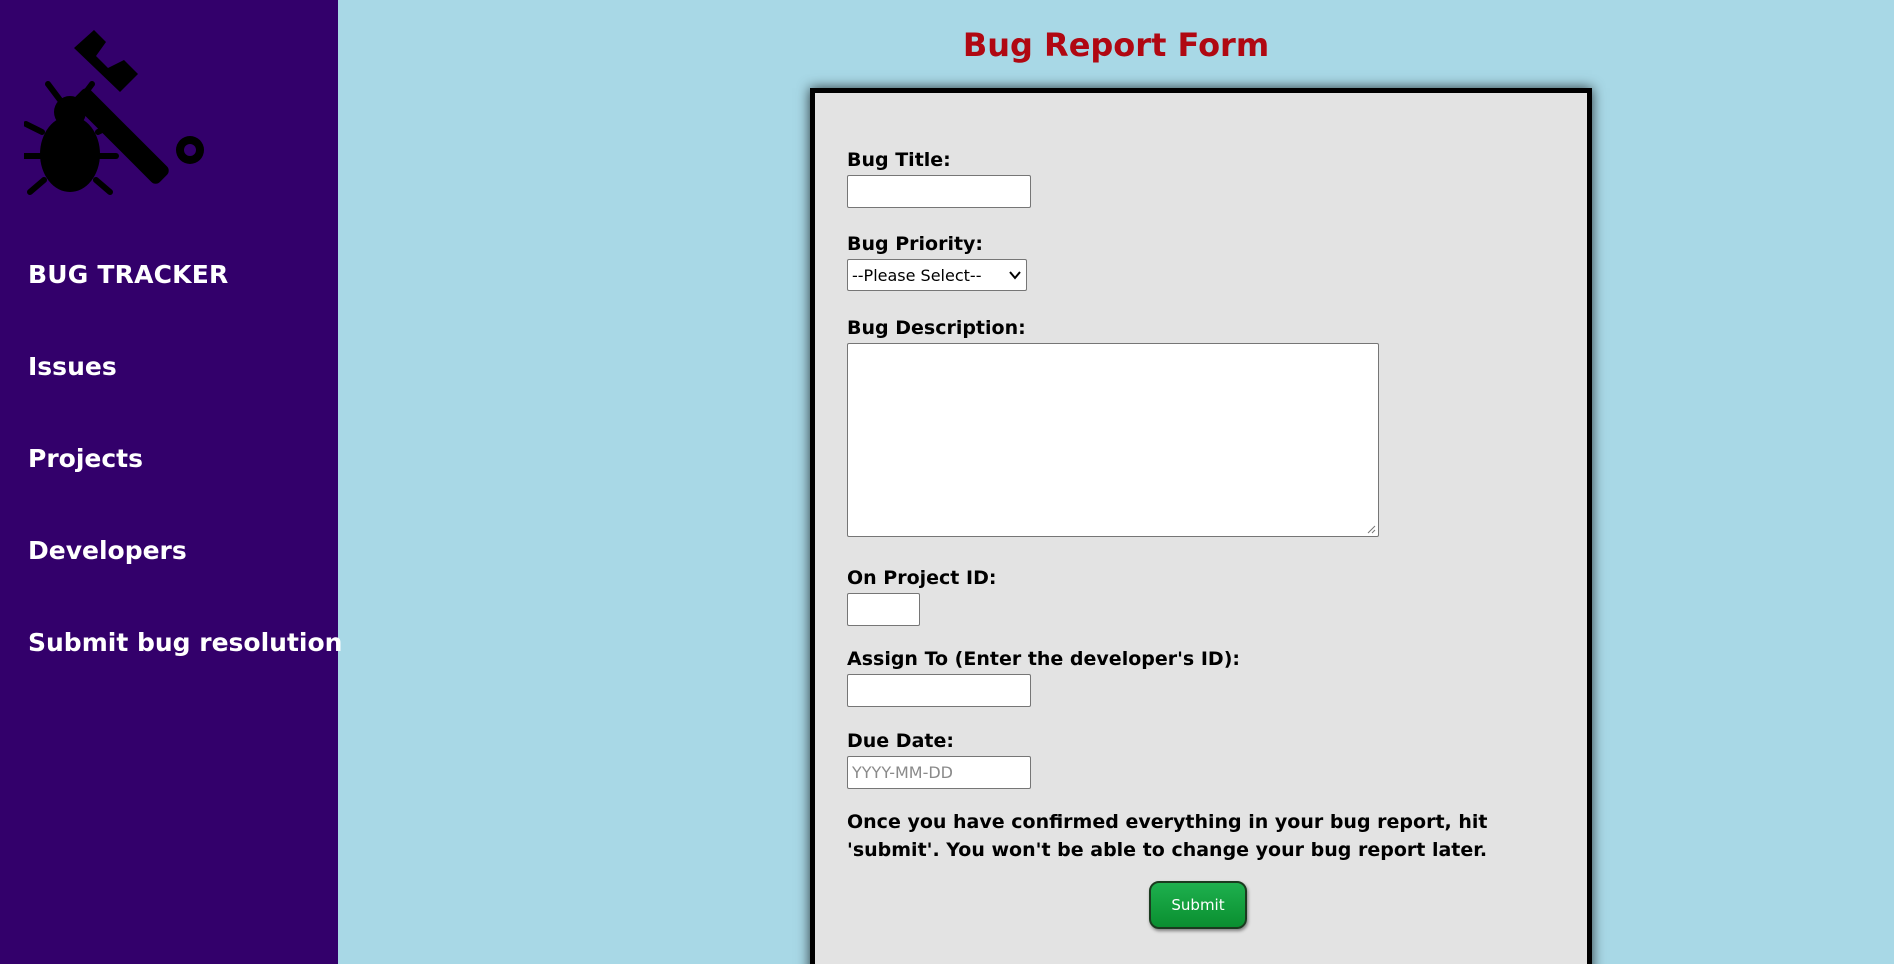  What do you see at coordinates (939, 772) in the screenshot?
I see `due-date-input` at bounding box center [939, 772].